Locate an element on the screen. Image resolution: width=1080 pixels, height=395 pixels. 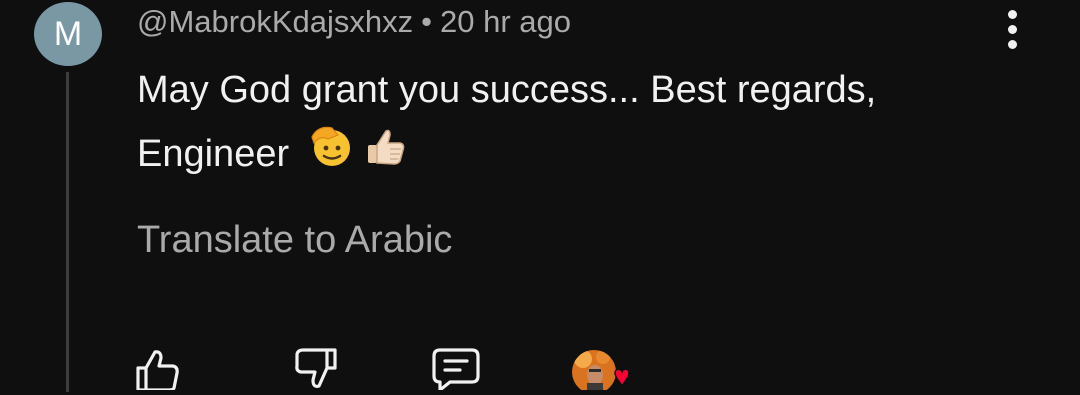
reply-button is located at coordinates (456, 370).